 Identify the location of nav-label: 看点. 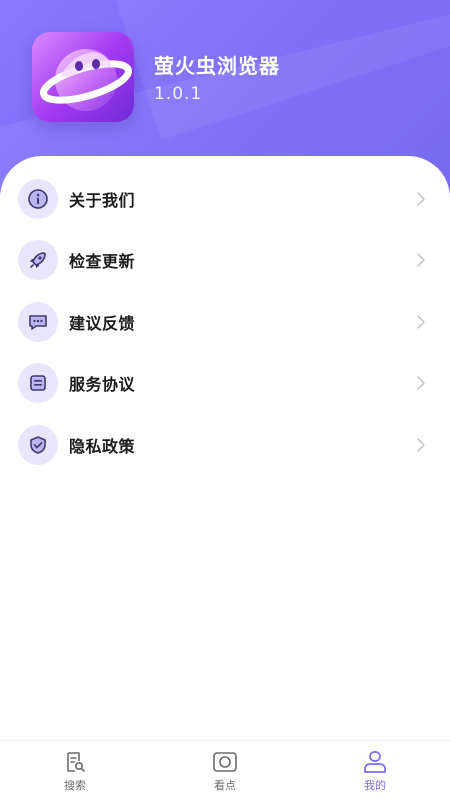
(225, 785).